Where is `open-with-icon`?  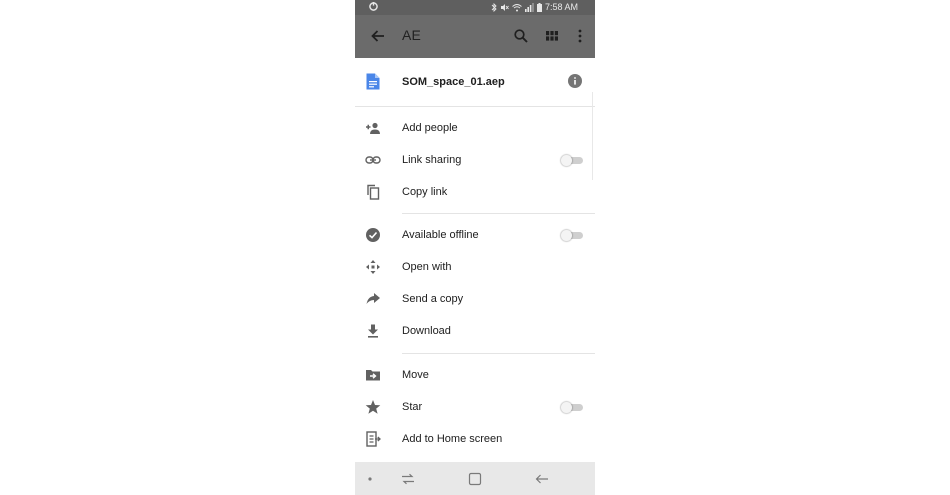 open-with-icon is located at coordinates (373, 267).